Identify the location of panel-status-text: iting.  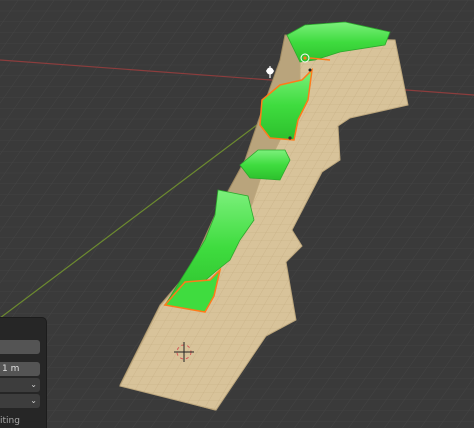
(10, 421).